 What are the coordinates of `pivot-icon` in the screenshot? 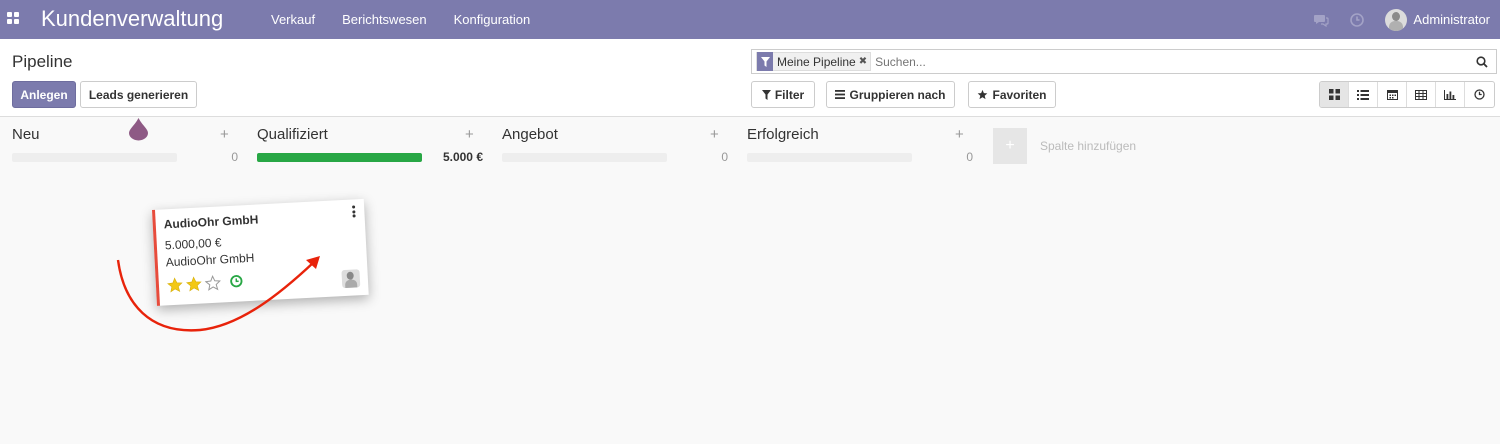 It's located at (1421, 94).